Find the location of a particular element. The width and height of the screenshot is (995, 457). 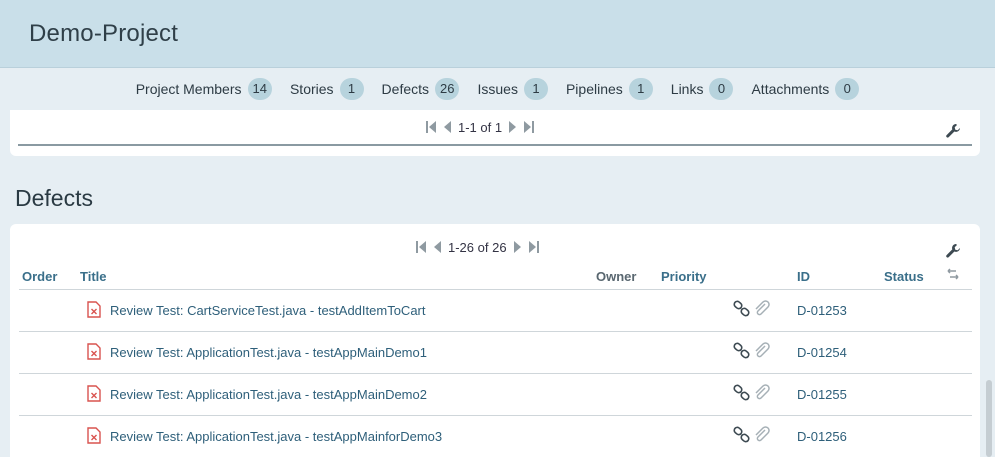

count-badge: 26 is located at coordinates (447, 89).